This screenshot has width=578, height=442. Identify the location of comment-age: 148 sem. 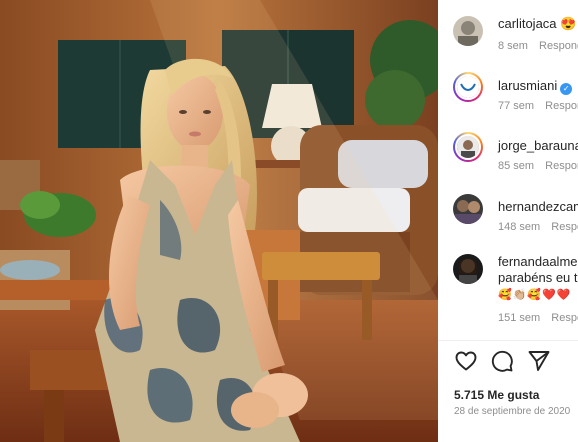
(519, 227).